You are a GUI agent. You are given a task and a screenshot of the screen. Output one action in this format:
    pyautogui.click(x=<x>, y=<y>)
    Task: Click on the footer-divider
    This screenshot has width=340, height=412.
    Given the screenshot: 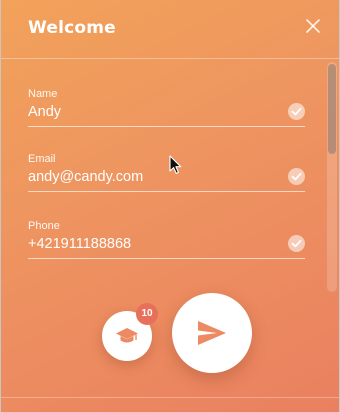 What is the action you would take?
    pyautogui.click(x=170, y=397)
    